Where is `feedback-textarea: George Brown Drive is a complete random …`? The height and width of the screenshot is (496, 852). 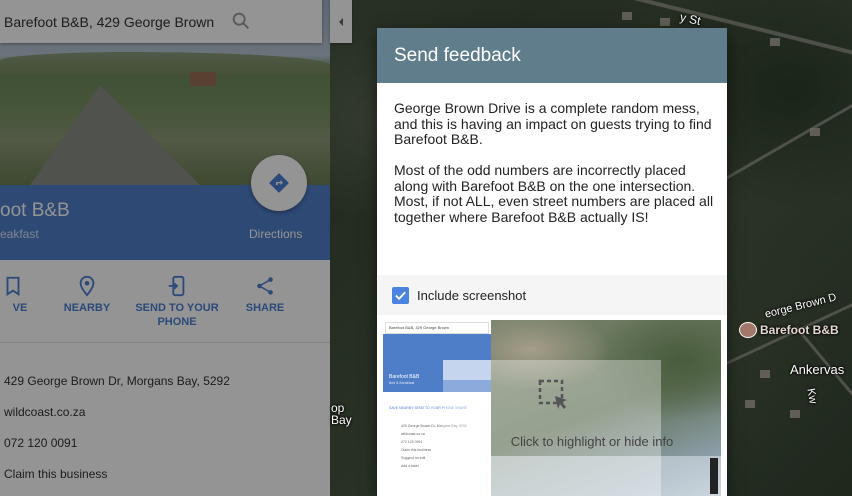 feedback-textarea: George Brown Drive is a complete random … is located at coordinates (554, 162).